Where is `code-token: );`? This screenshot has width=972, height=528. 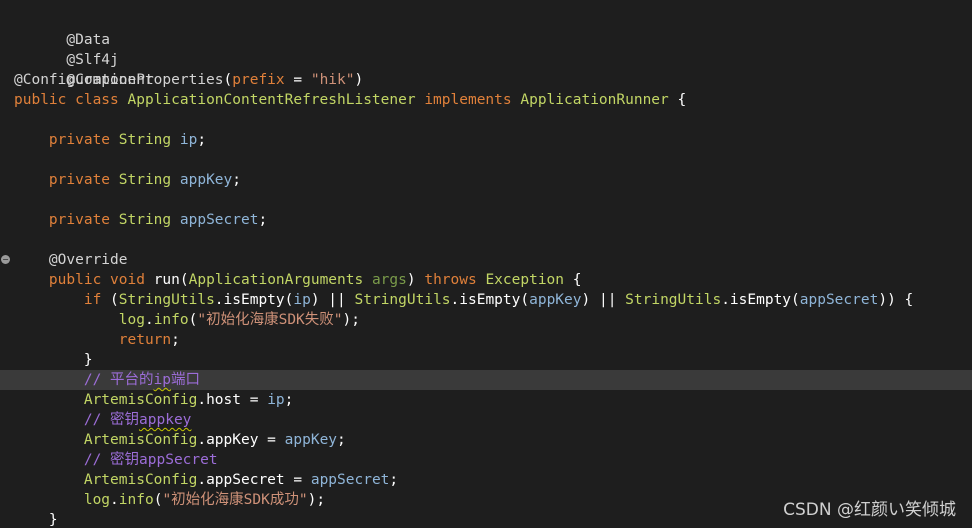 code-token: ); is located at coordinates (316, 500).